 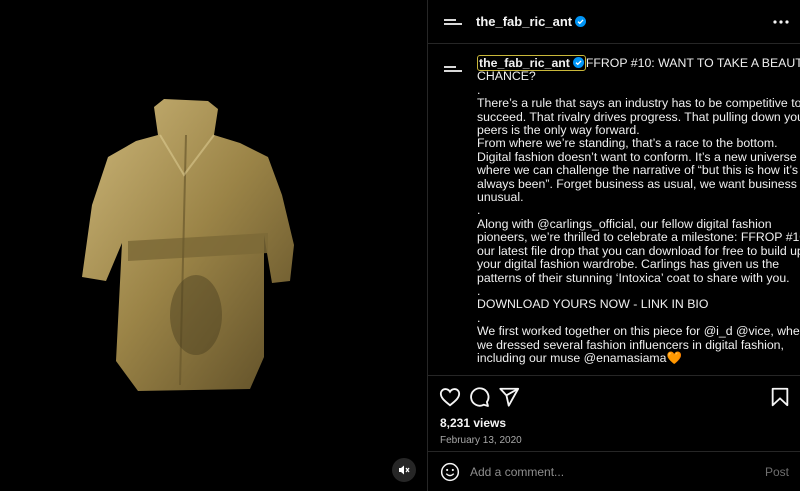 What do you see at coordinates (777, 472) in the screenshot?
I see `post-comment-button: Post` at bounding box center [777, 472].